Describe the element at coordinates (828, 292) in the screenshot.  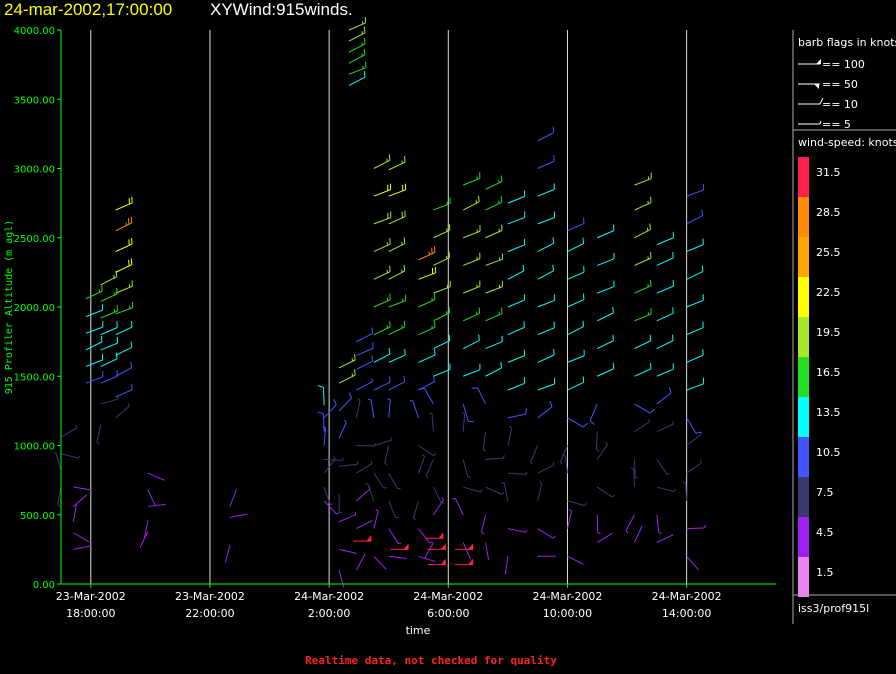
I see `svg-text: 22.5` at that location.